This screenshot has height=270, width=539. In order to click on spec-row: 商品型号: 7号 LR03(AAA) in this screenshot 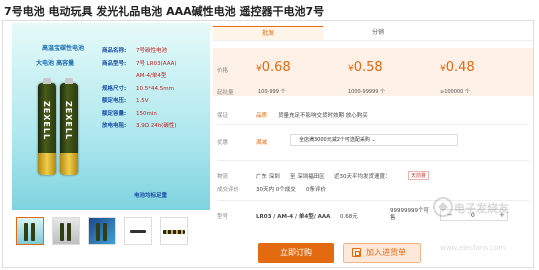, I will do `click(139, 63)`.